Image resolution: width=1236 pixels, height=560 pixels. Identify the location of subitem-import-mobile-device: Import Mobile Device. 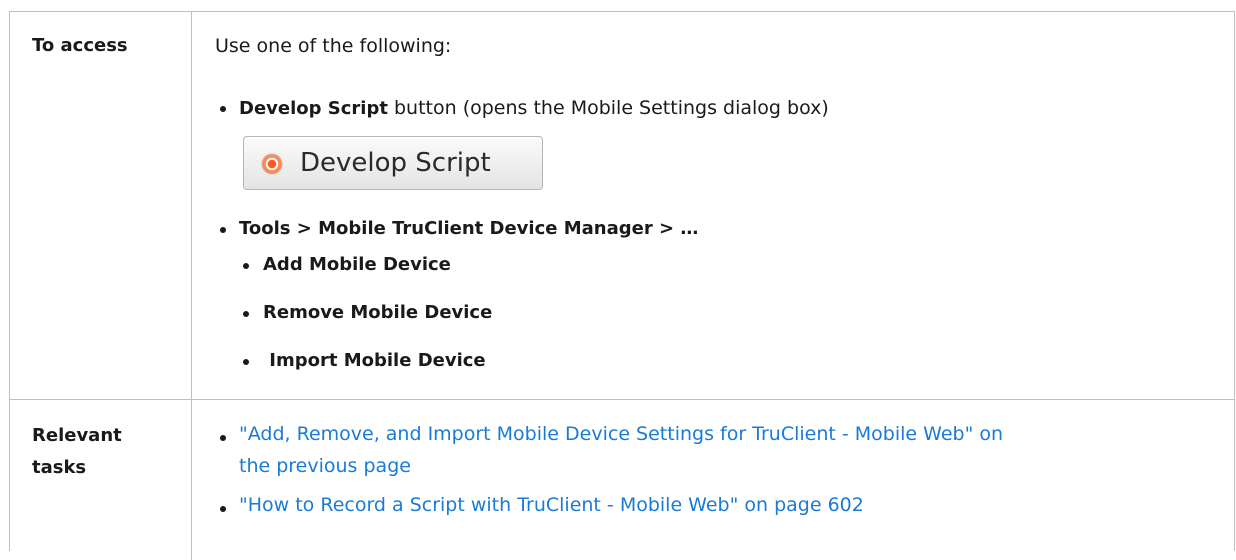
(374, 360).